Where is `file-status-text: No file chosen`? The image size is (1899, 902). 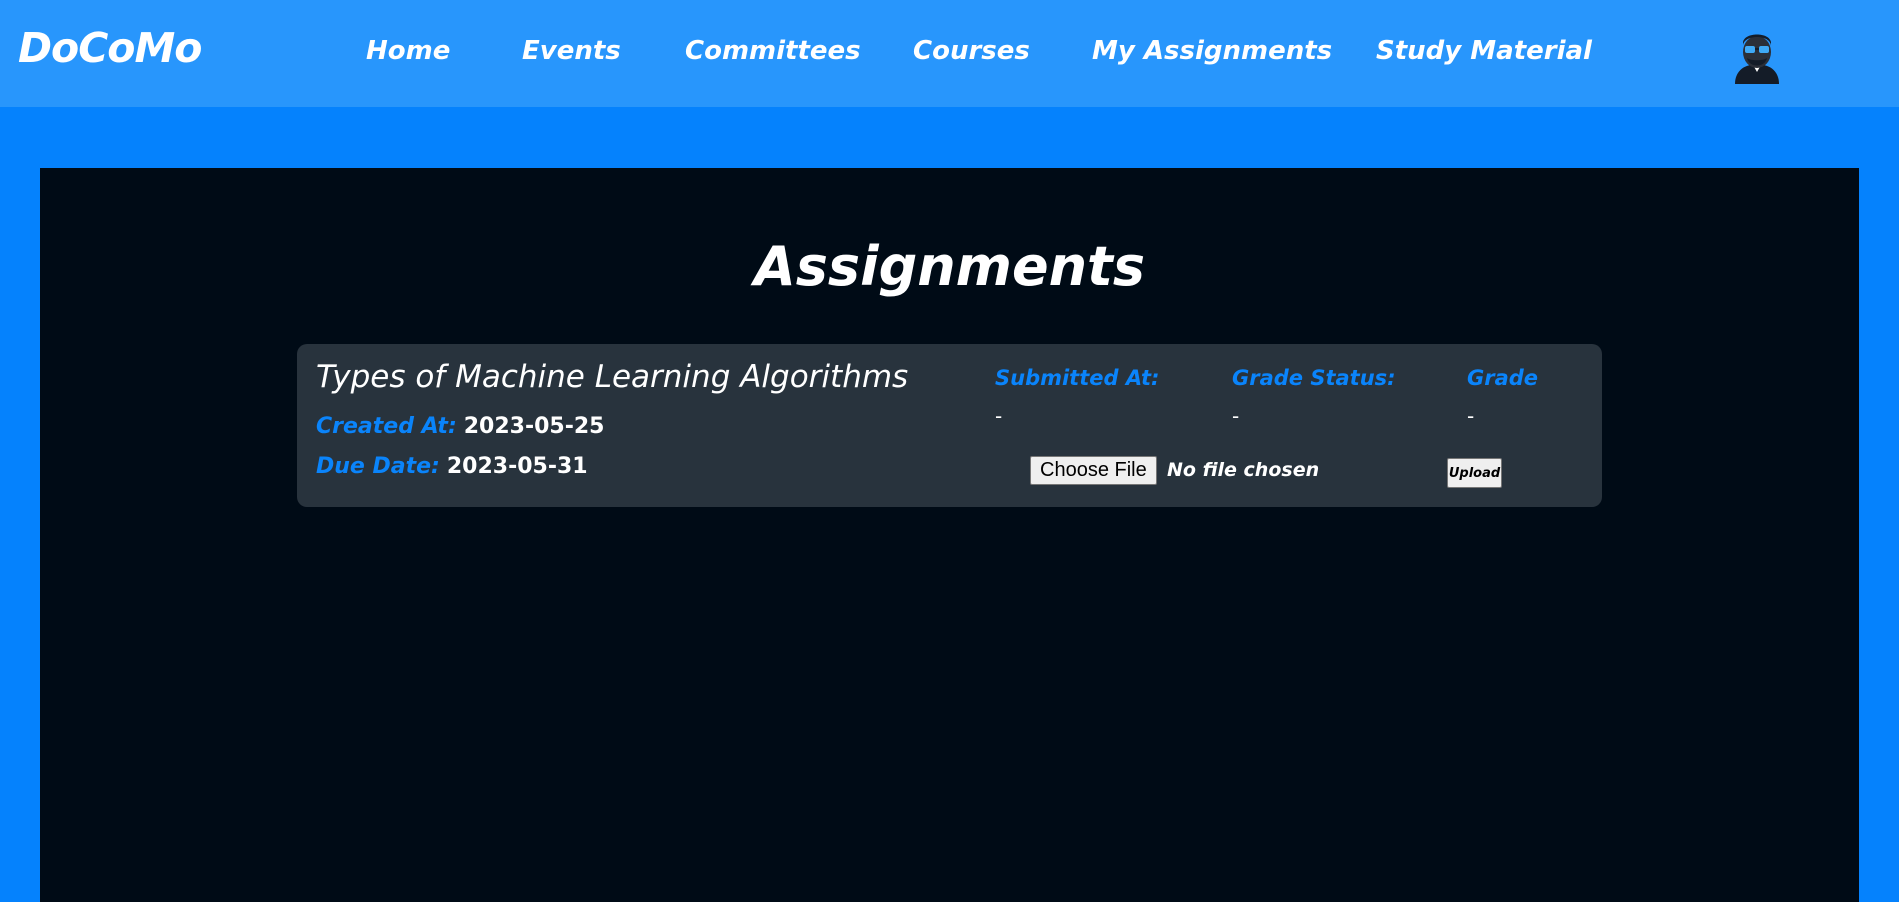
file-status-text: No file chosen is located at coordinates (1243, 470).